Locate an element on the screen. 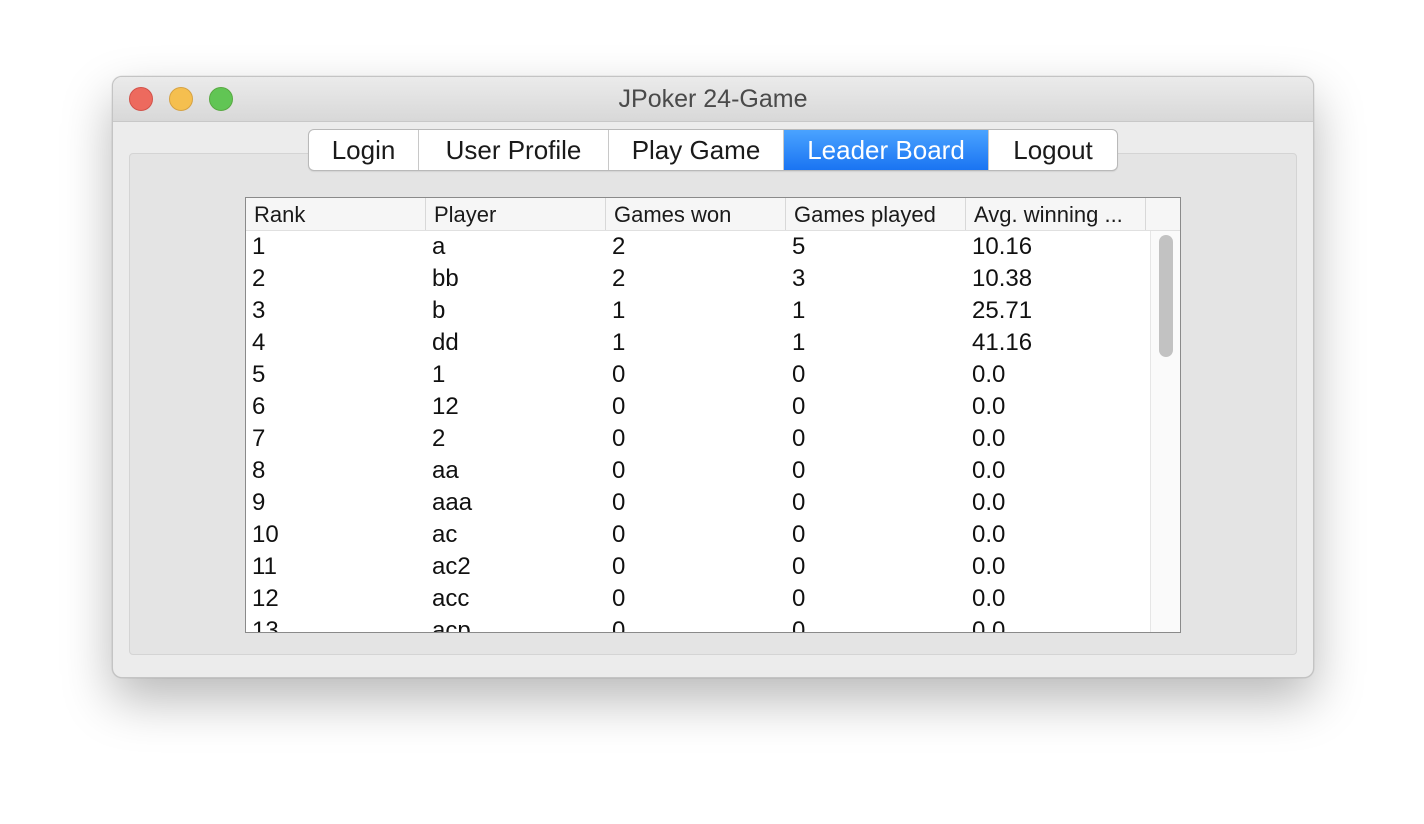  rank-cell: 13 is located at coordinates (265, 624).